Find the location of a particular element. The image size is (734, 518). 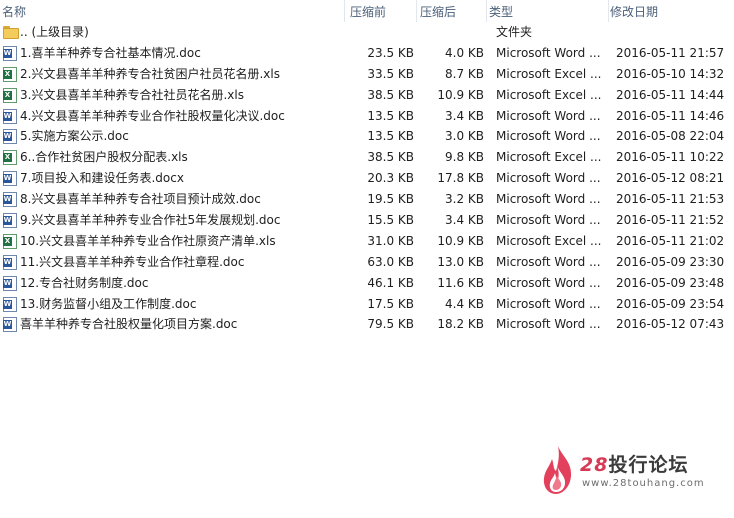

file-compressed-size: 23.5 KB is located at coordinates (390, 52).